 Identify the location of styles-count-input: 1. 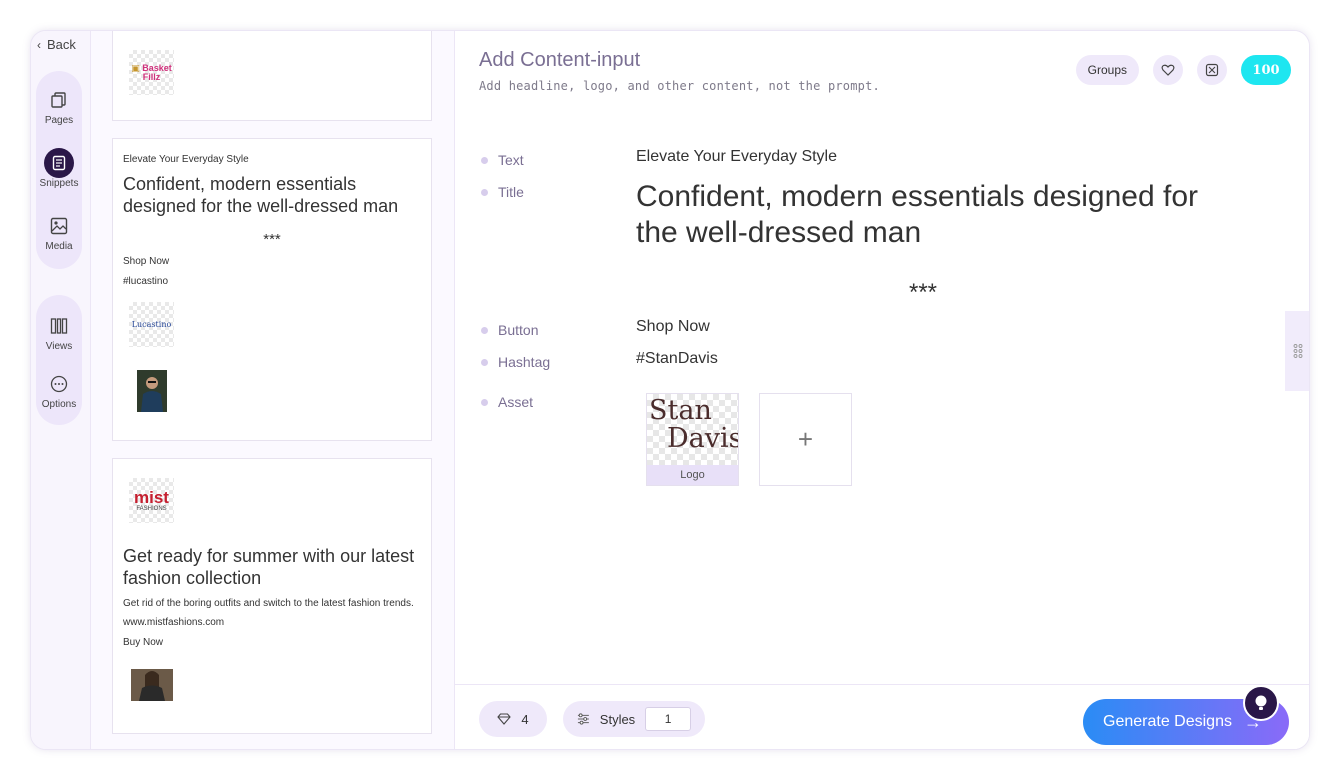
(668, 719).